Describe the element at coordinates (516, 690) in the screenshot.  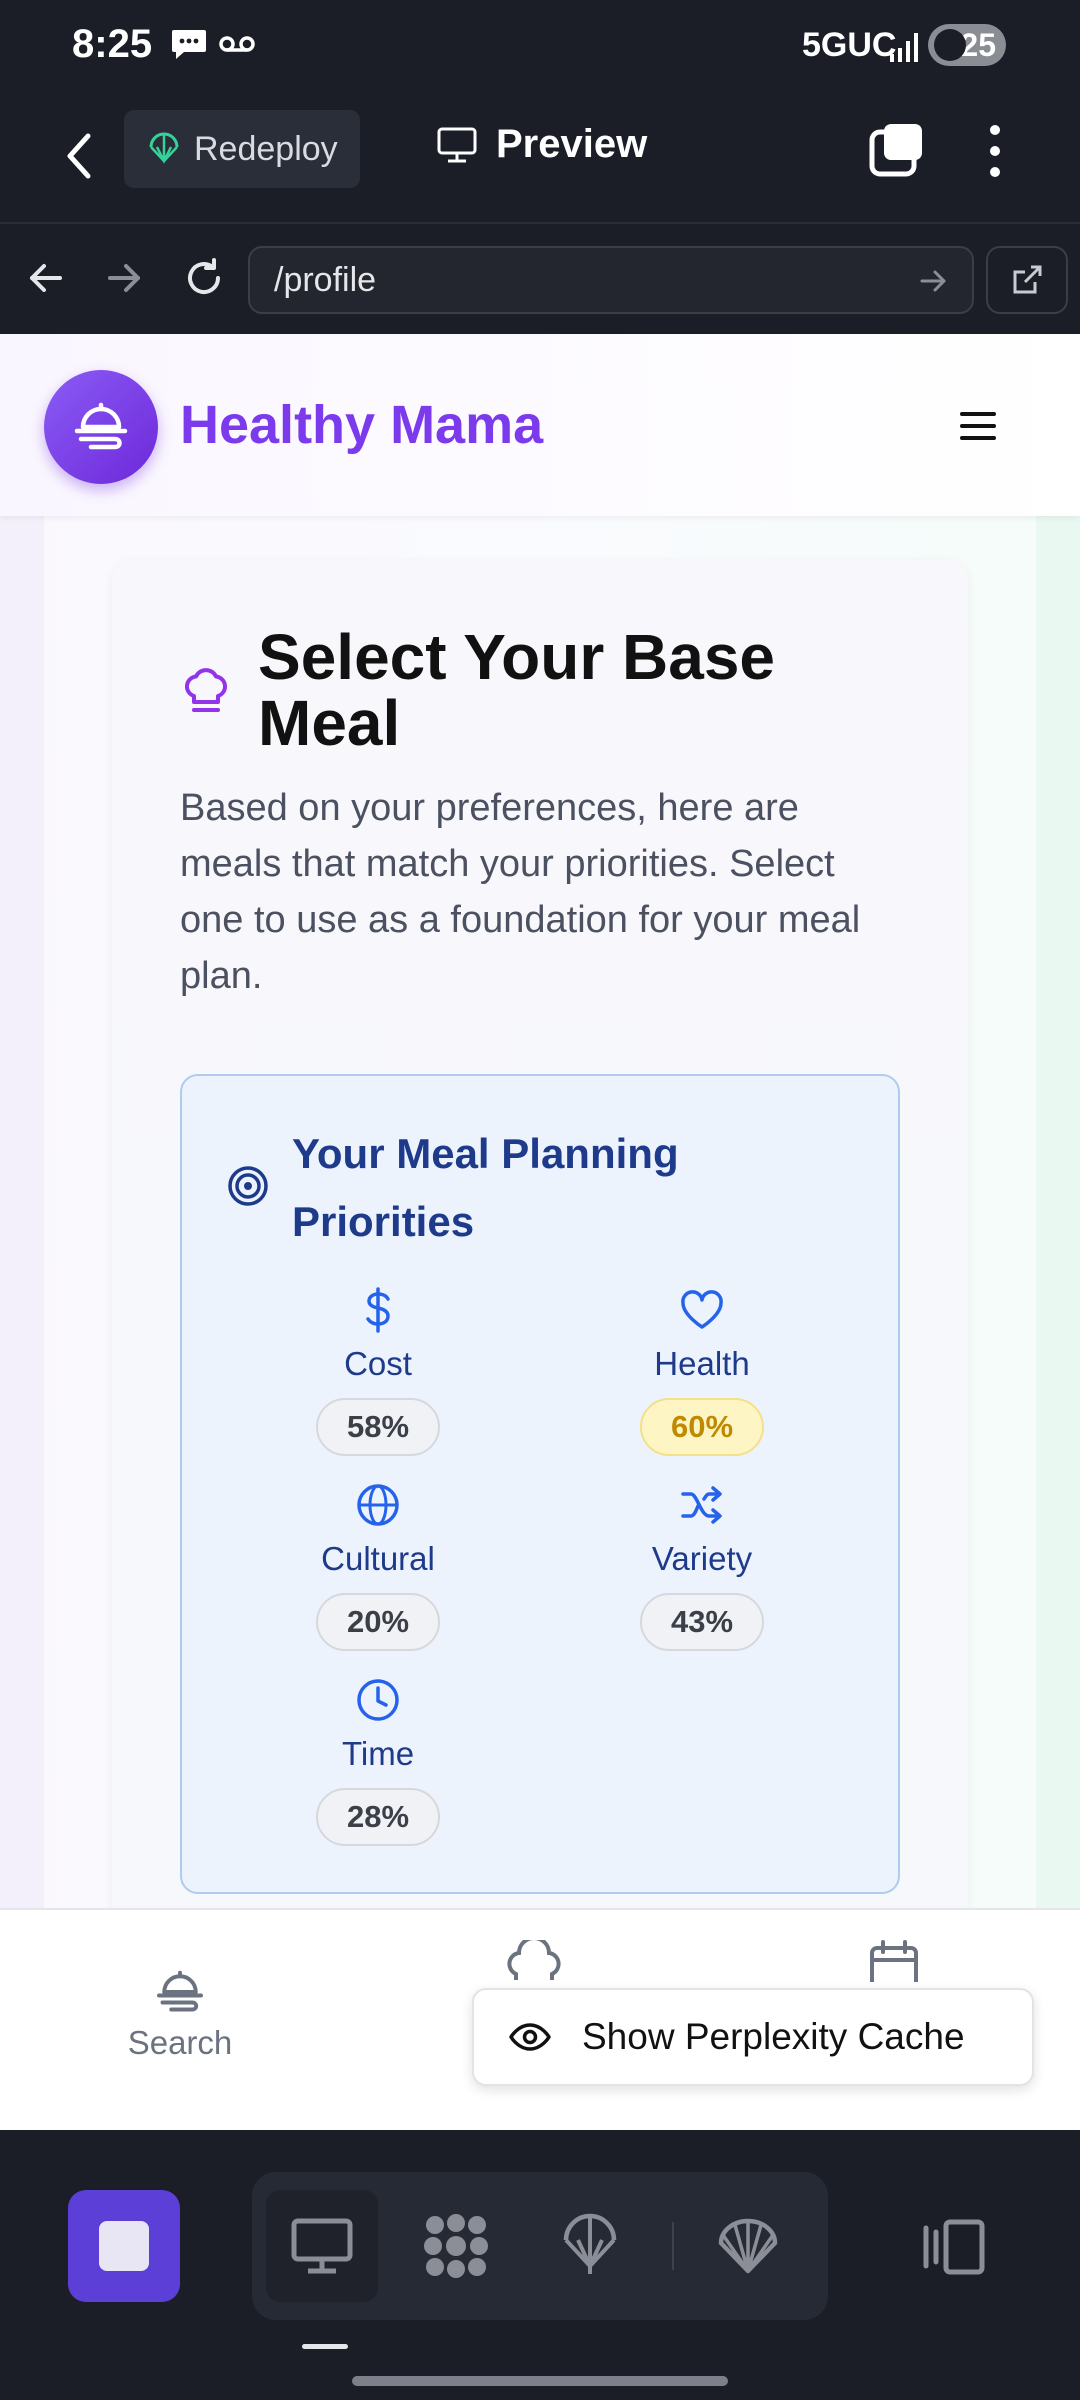
I see `card-title: Select Your Base Meal` at that location.